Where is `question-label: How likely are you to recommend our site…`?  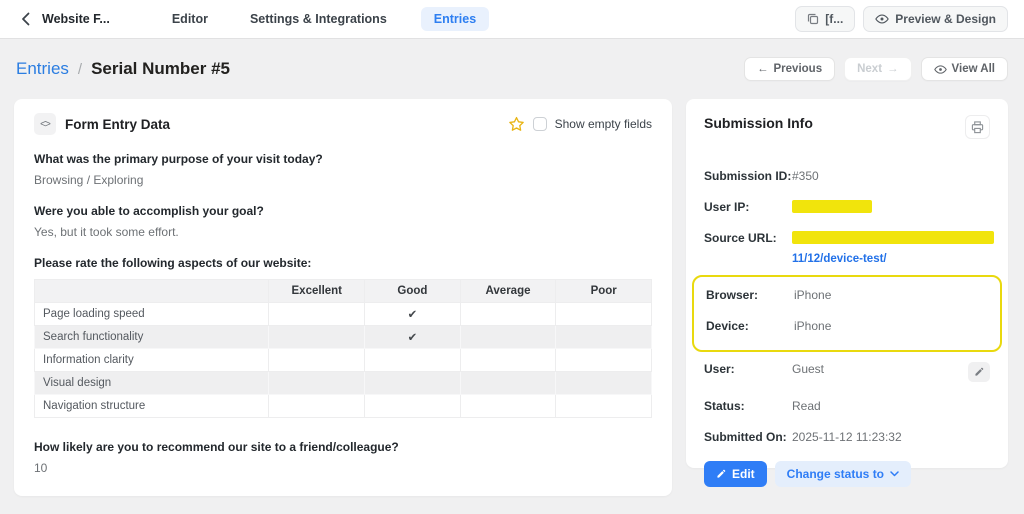
question-label: How likely are you to recommend our site… is located at coordinates (216, 447).